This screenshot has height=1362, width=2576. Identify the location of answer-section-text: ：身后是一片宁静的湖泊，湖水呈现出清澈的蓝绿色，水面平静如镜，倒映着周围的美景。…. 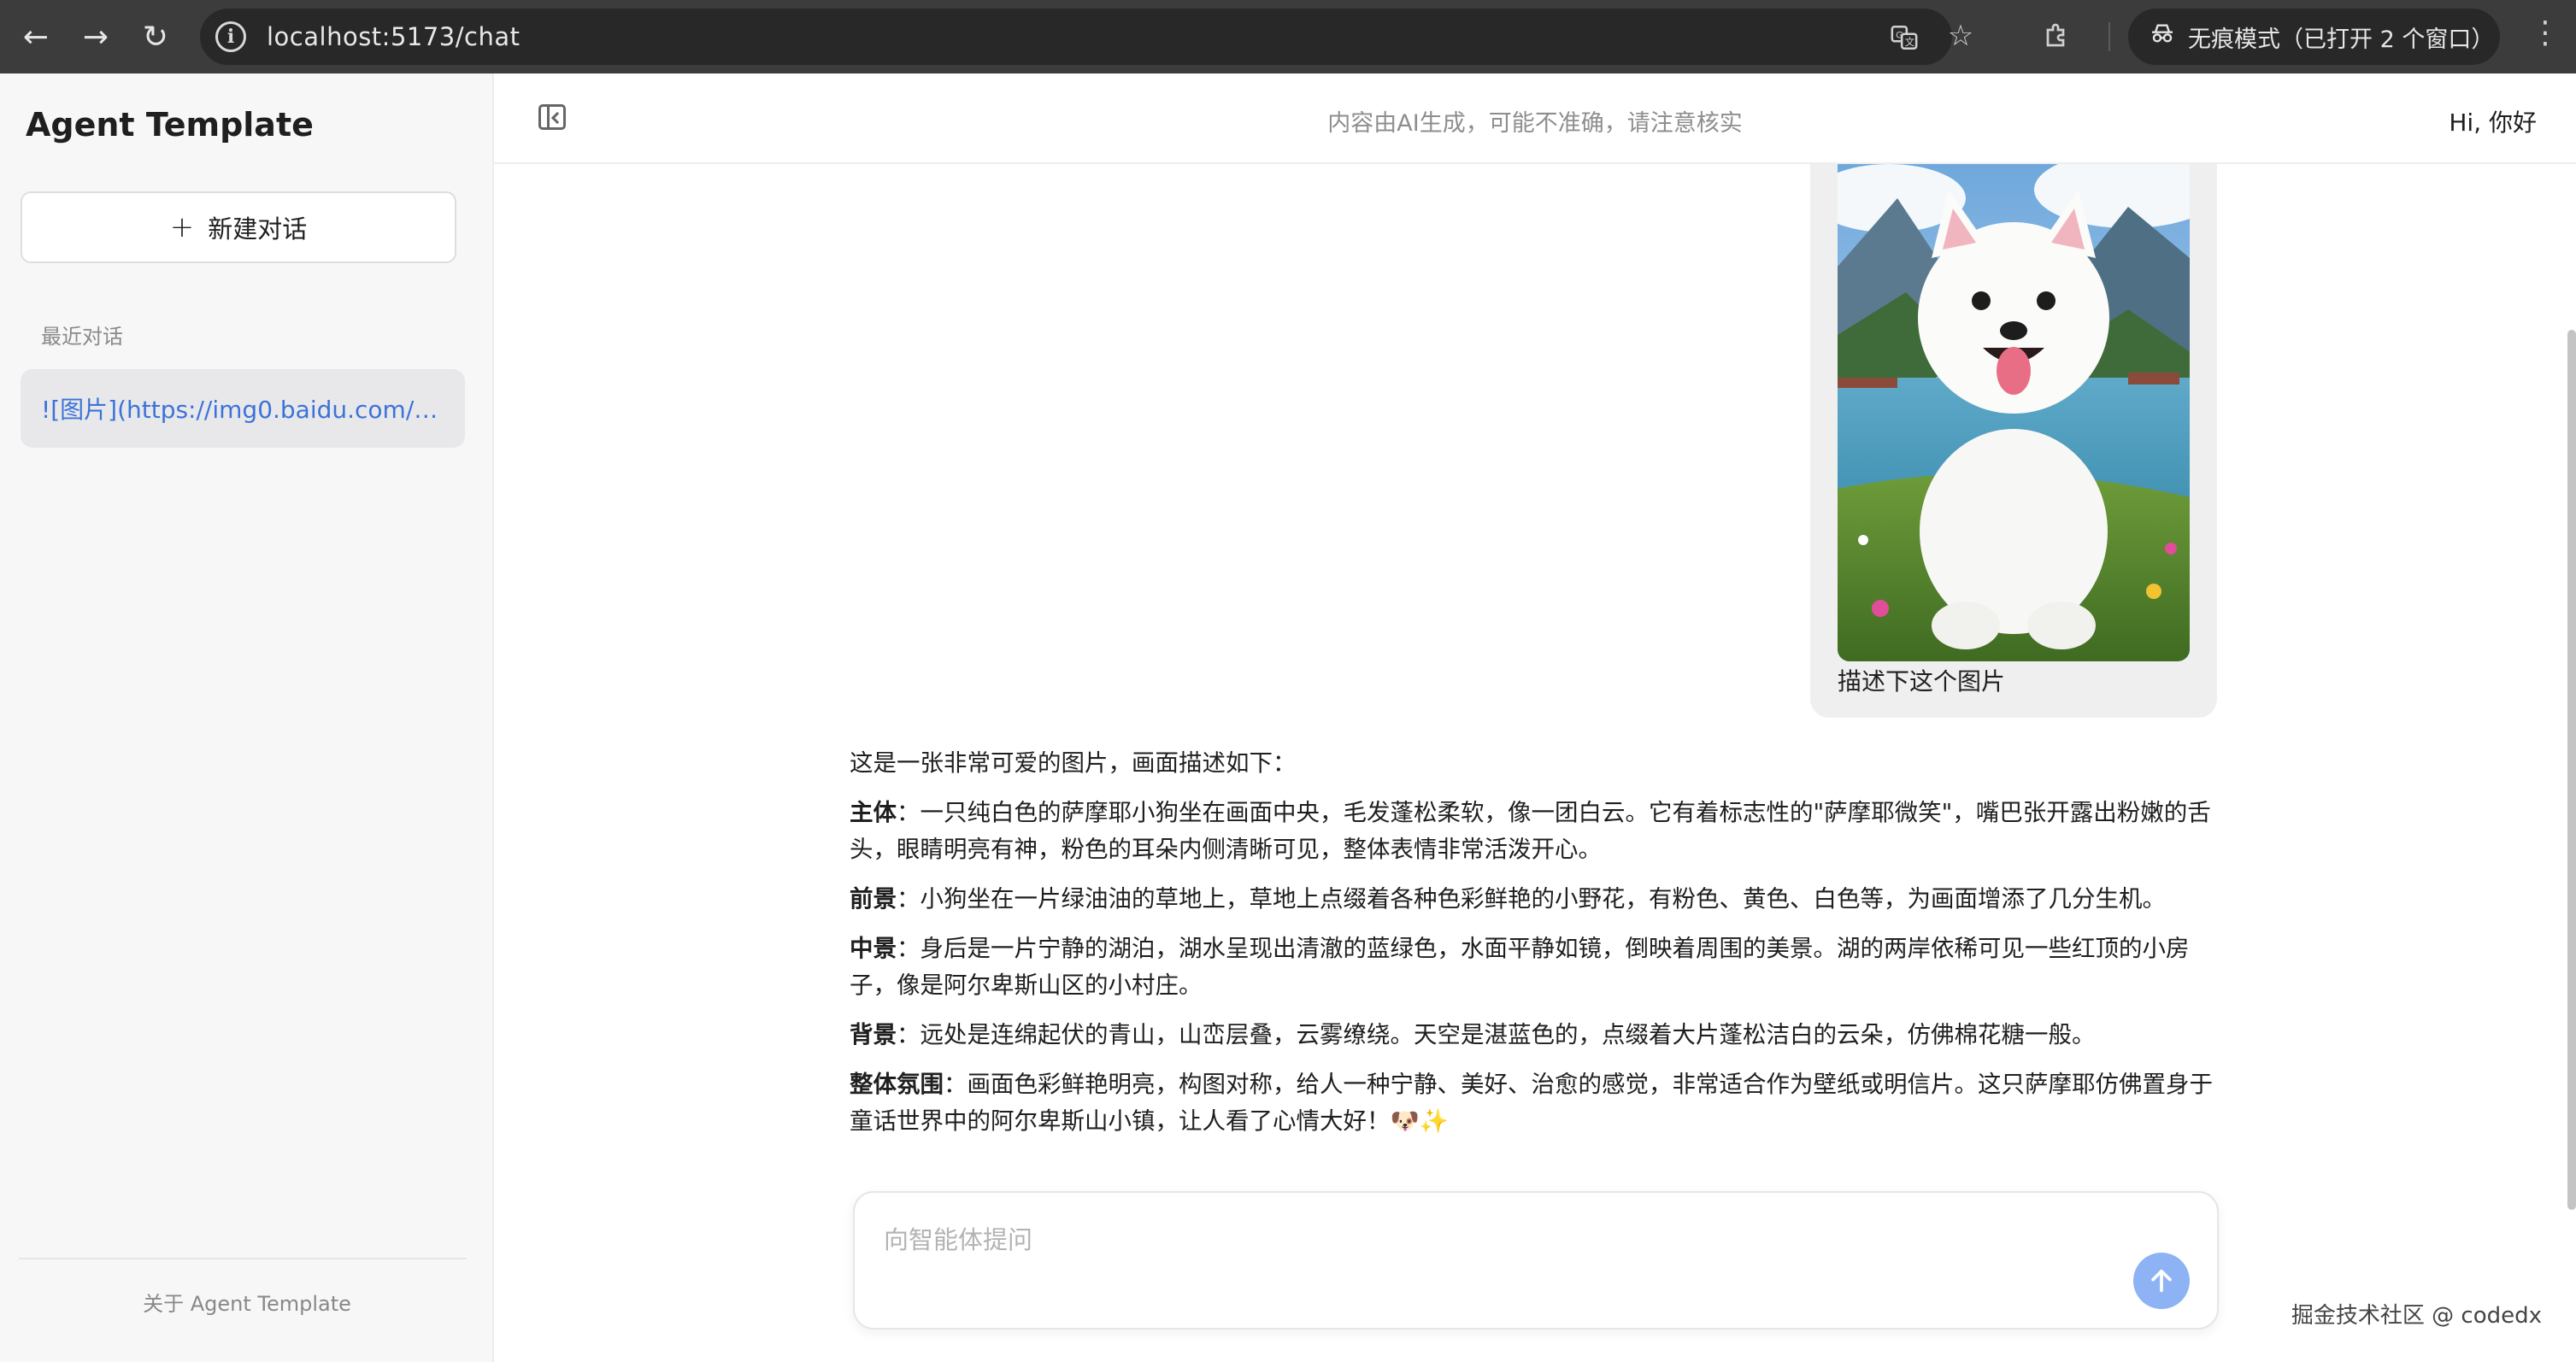
(1520, 967).